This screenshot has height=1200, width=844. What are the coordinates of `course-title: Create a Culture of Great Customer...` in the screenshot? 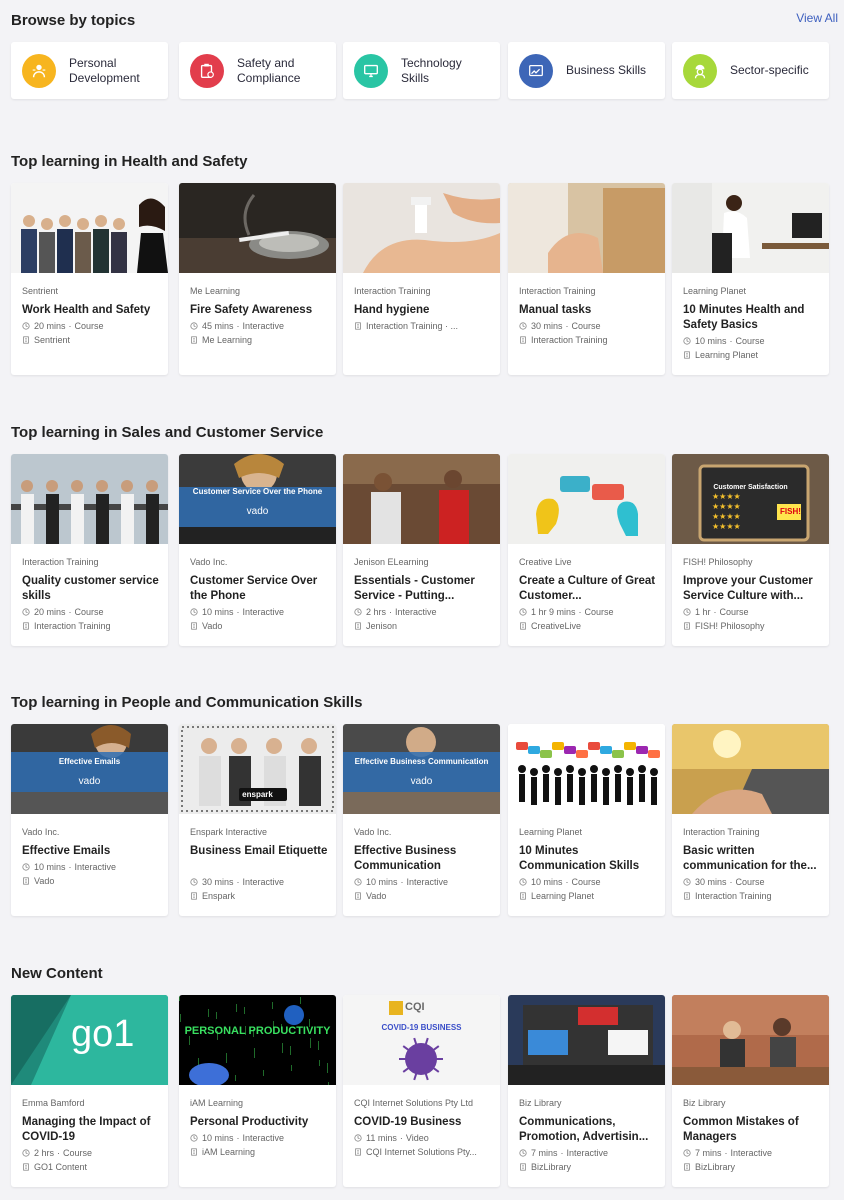 It's located at (588, 589).